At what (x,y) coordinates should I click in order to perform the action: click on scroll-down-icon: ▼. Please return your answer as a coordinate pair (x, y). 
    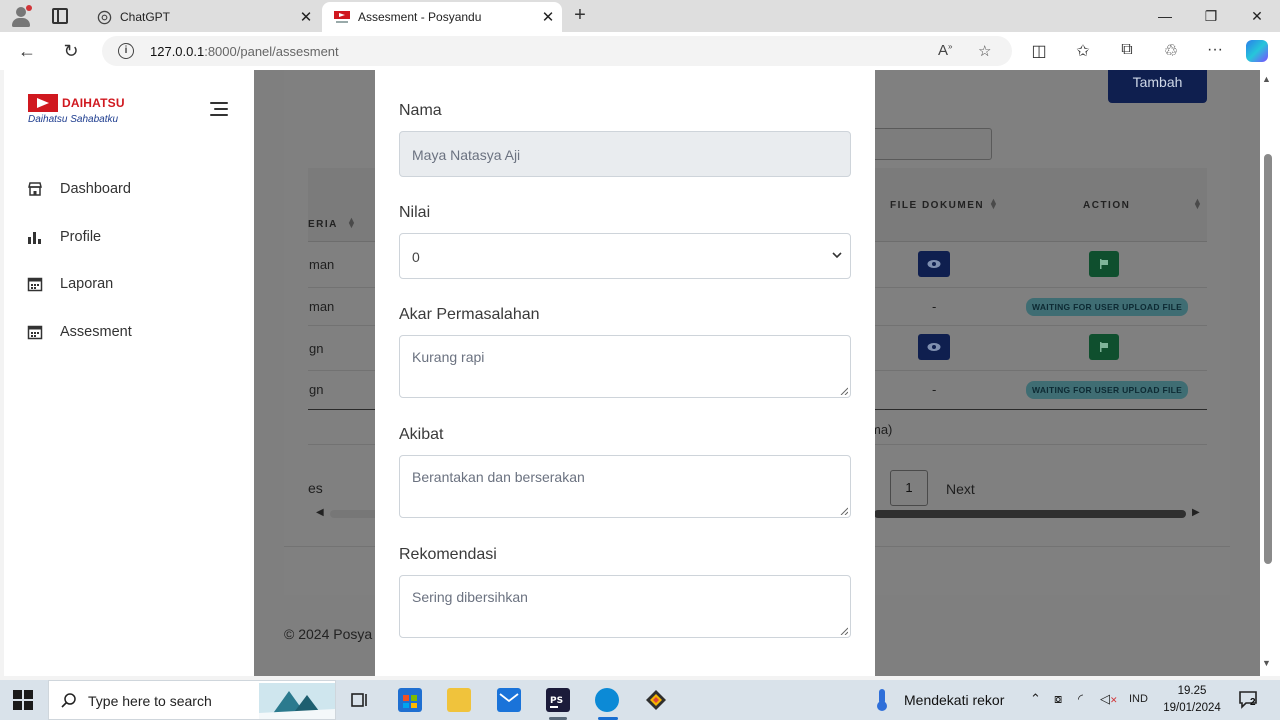
    Looking at the image, I should click on (1266, 663).